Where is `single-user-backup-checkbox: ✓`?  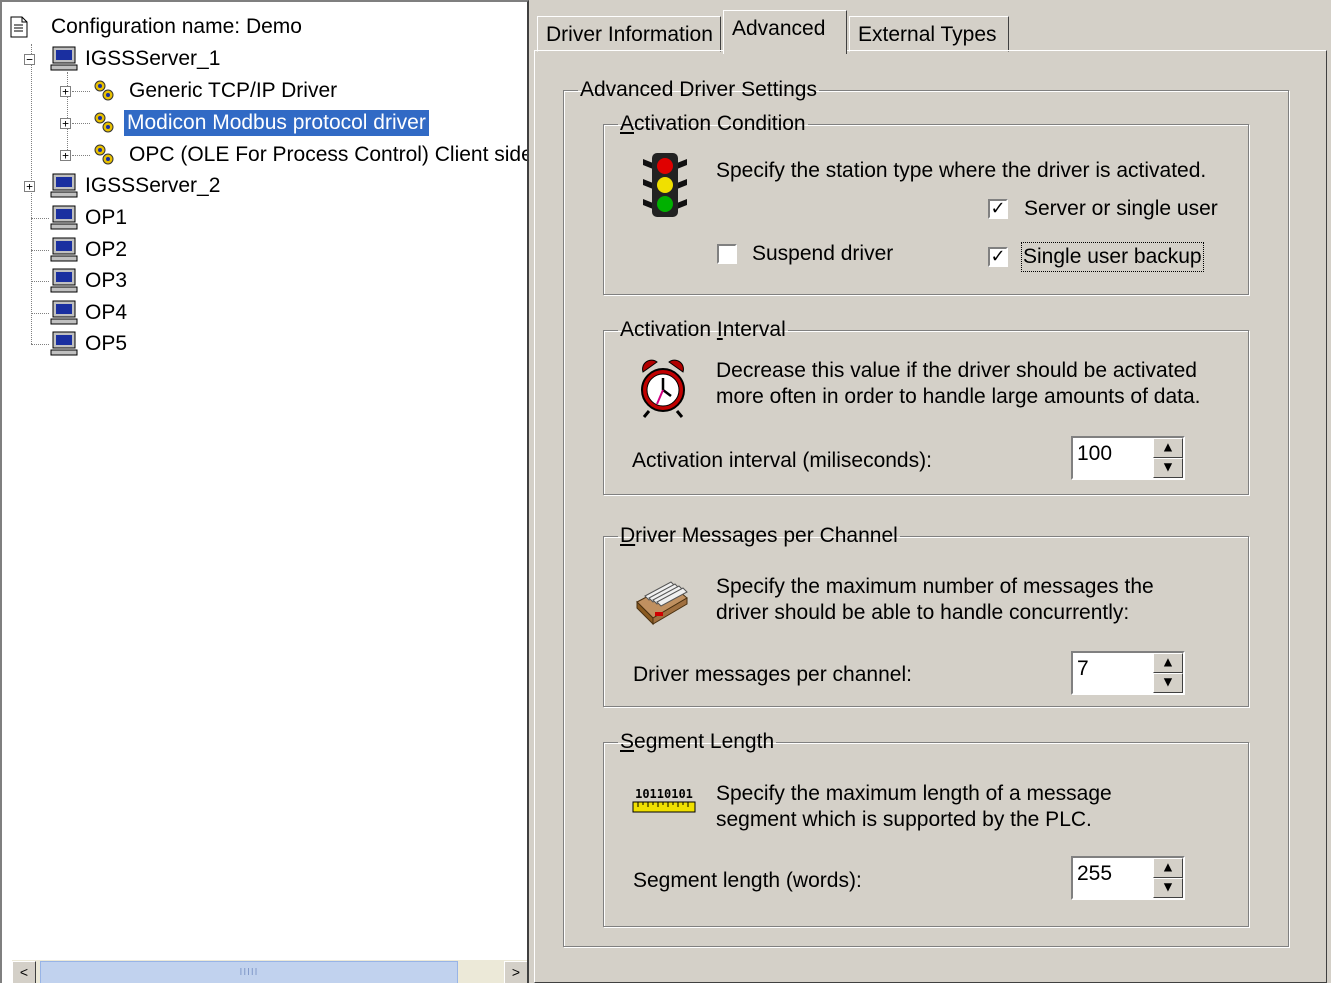 single-user-backup-checkbox: ✓ is located at coordinates (998, 257).